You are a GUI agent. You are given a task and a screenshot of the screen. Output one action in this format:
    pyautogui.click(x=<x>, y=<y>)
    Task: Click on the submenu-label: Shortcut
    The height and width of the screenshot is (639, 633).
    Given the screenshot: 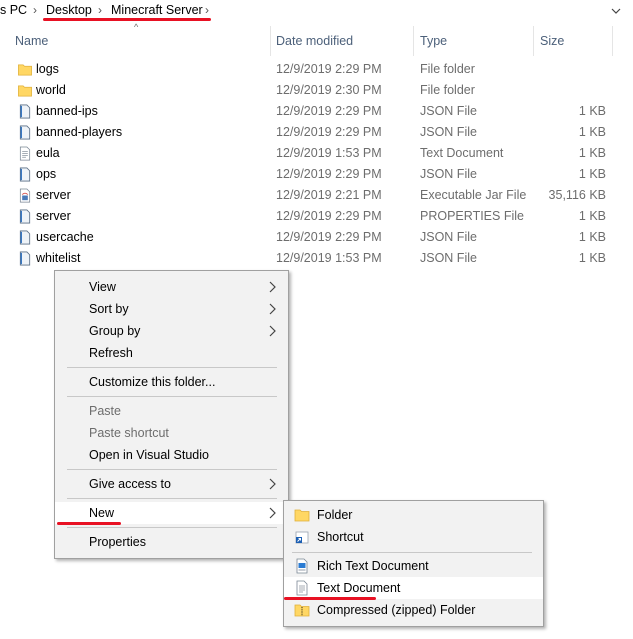 What is the action you would take?
    pyautogui.click(x=340, y=537)
    